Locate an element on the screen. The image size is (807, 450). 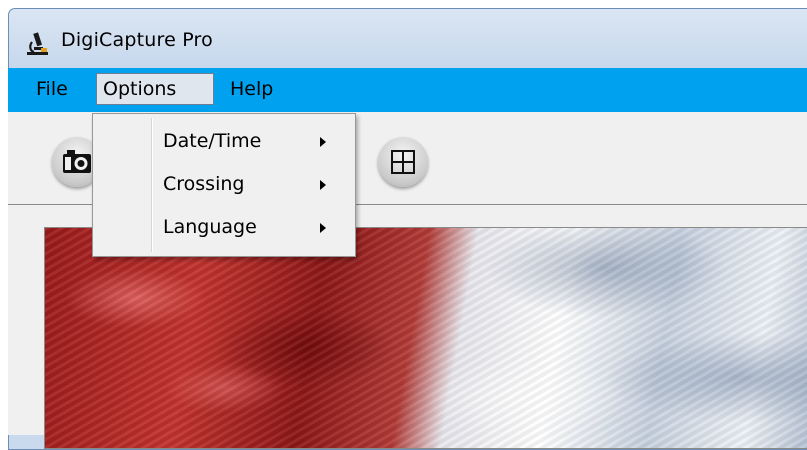
menu-item-label: Date/Time is located at coordinates (212, 141).